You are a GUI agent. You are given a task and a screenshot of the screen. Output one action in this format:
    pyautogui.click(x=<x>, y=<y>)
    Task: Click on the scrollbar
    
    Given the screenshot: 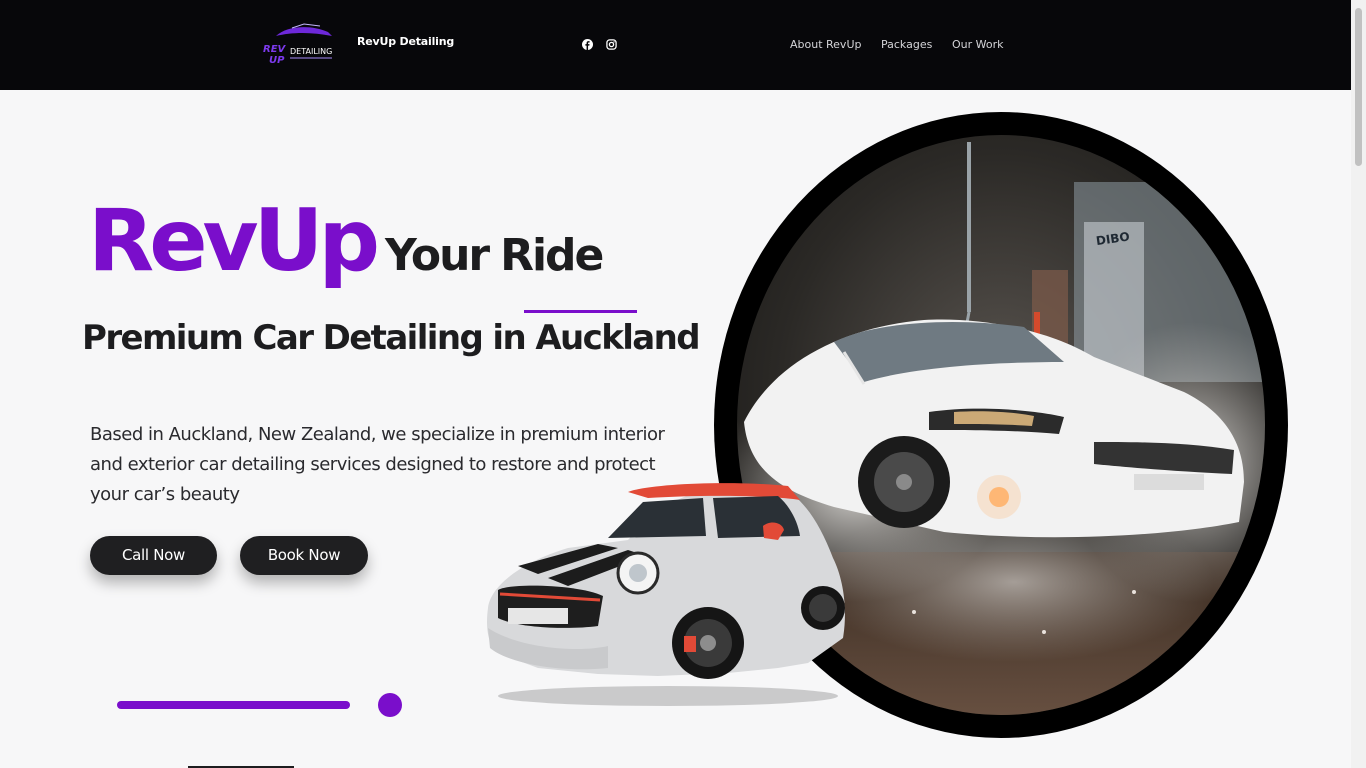 What is the action you would take?
    pyautogui.click(x=1358, y=384)
    